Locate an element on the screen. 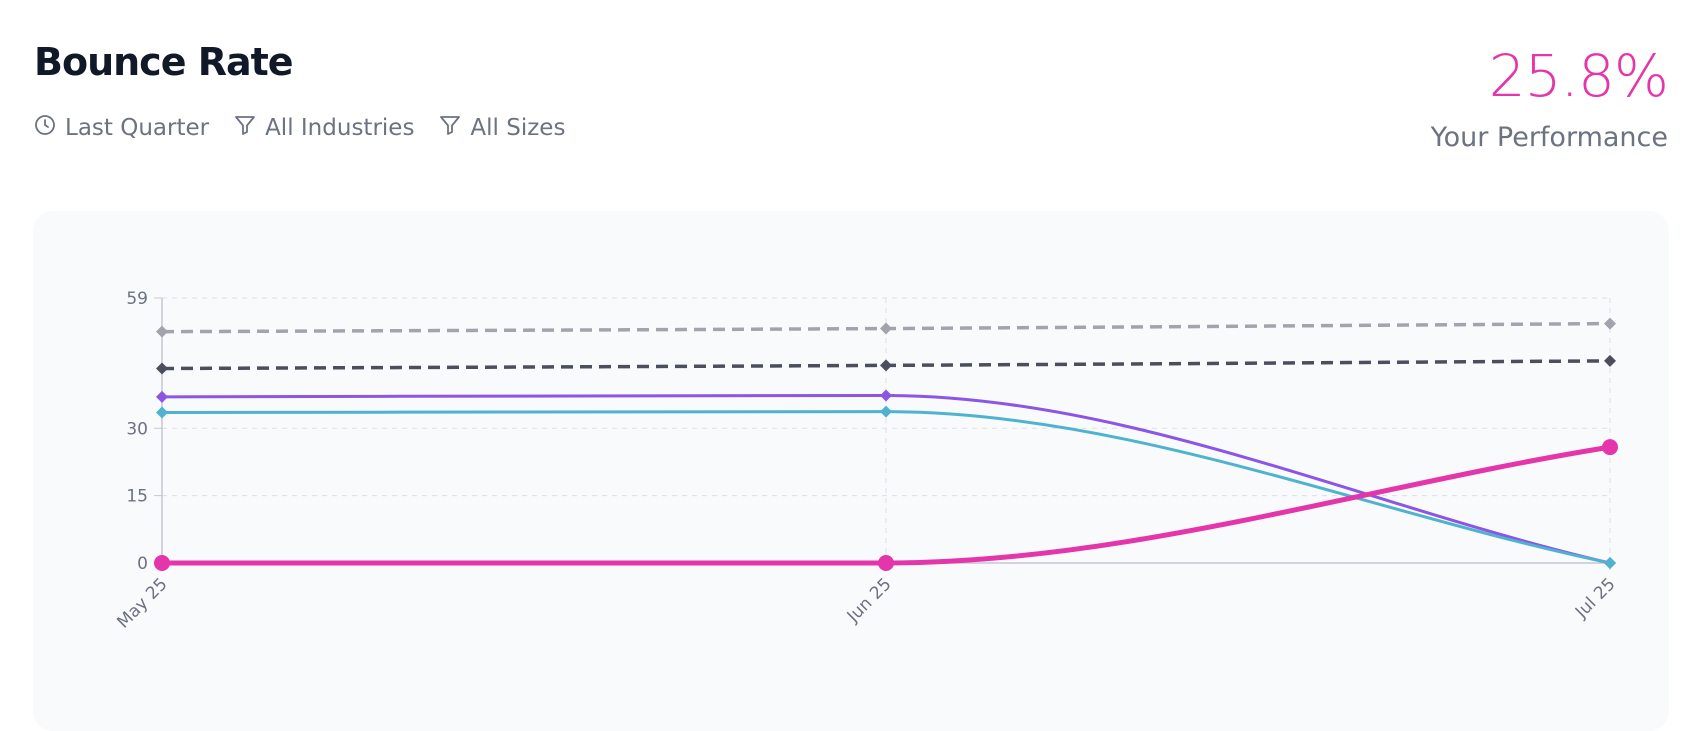 The height and width of the screenshot is (731, 1702). y-tick-label: 0 is located at coordinates (142, 564).